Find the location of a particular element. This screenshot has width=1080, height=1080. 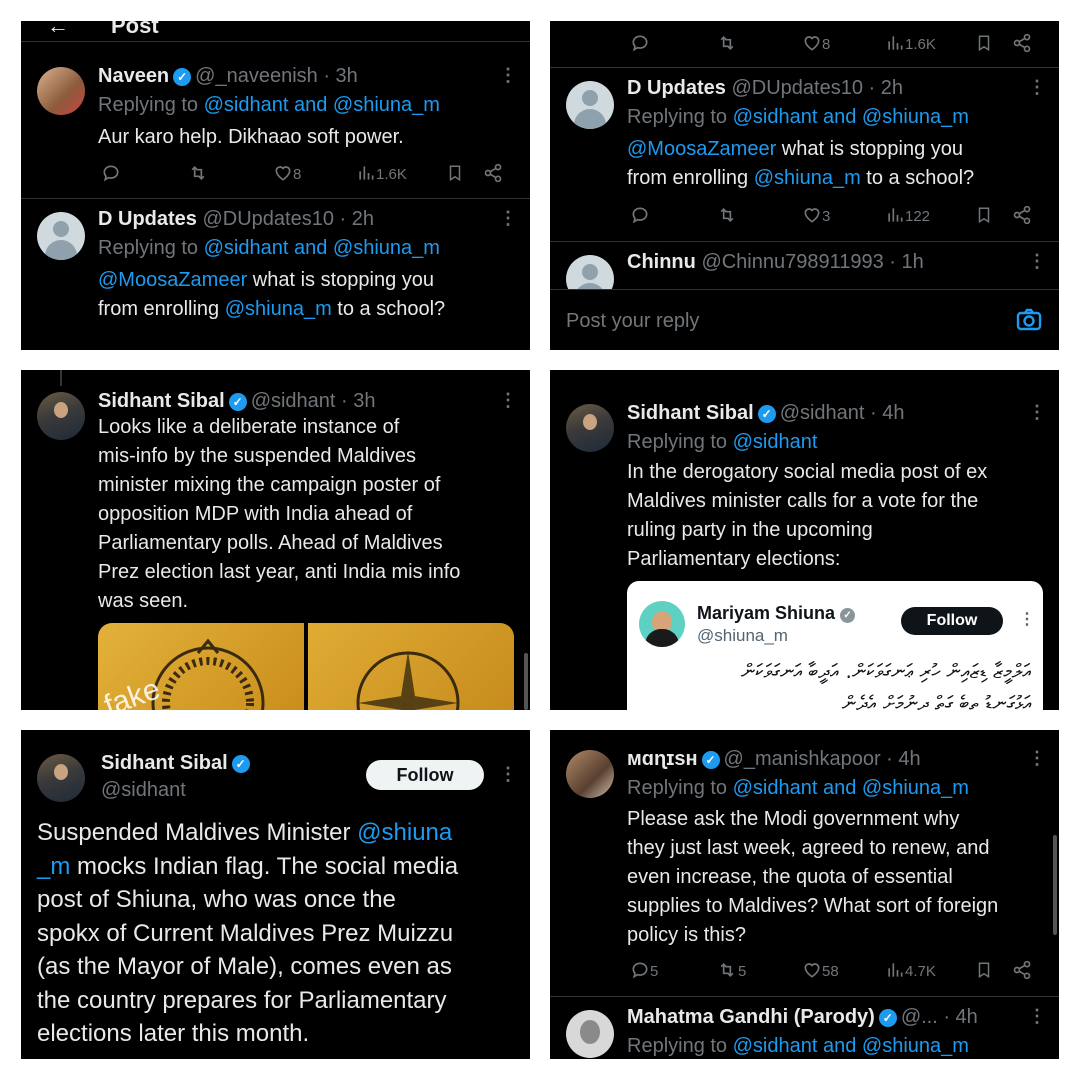

media-image-right is located at coordinates (411, 666).